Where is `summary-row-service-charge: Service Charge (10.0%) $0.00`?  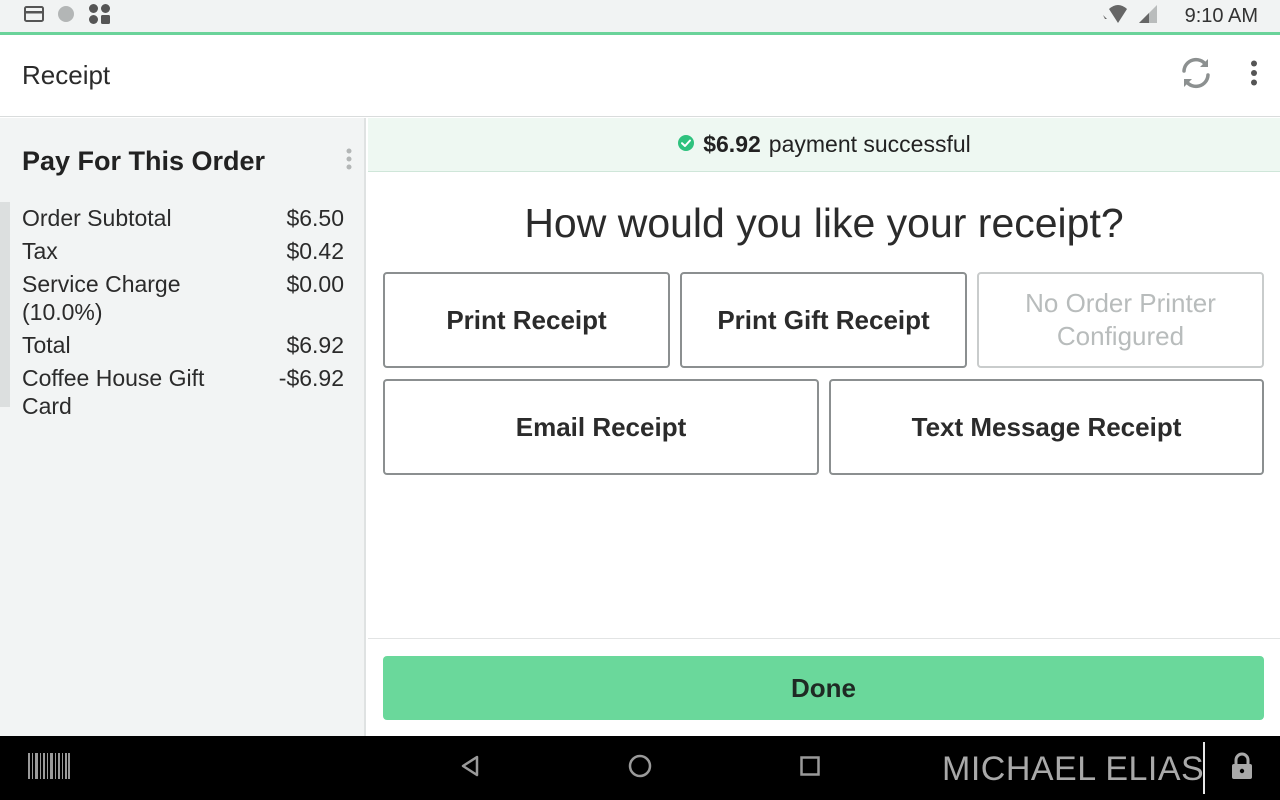 summary-row-service-charge: Service Charge (10.0%) $0.00 is located at coordinates (183, 298).